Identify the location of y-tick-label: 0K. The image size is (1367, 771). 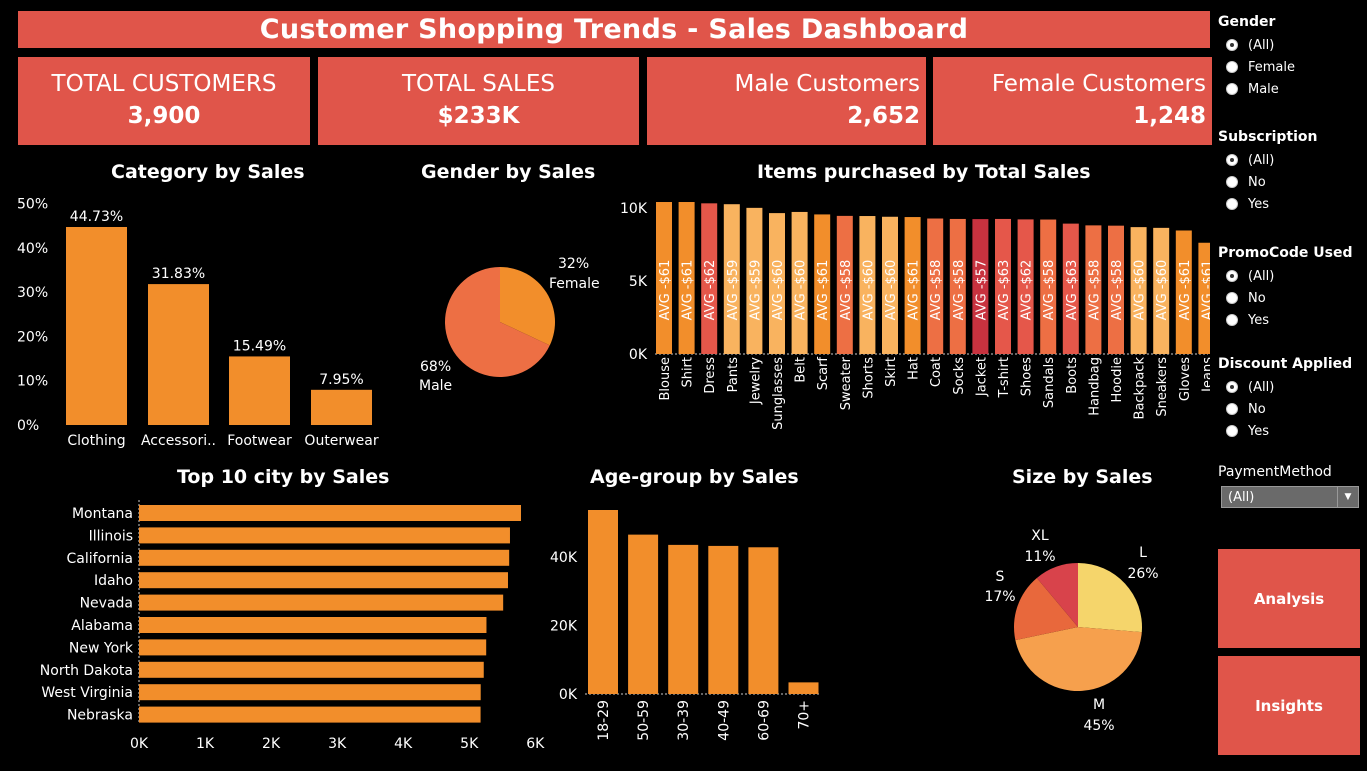
(638, 355).